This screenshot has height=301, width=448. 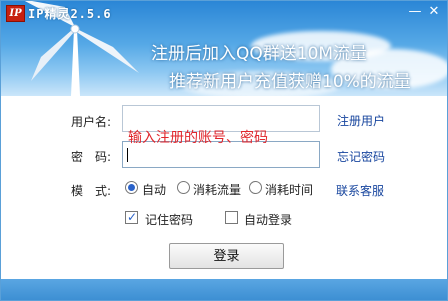 What do you see at coordinates (224, 289) in the screenshot?
I see `bottom-bar` at bounding box center [224, 289].